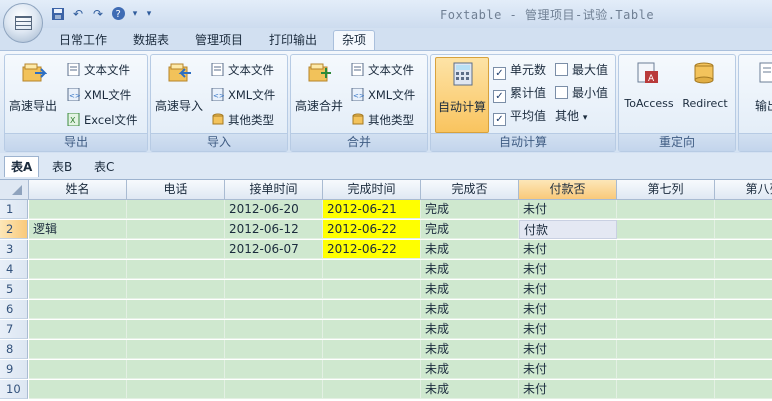 The image size is (772, 401). Describe the element at coordinates (14, 329) in the screenshot. I see `row-number: 7` at that location.